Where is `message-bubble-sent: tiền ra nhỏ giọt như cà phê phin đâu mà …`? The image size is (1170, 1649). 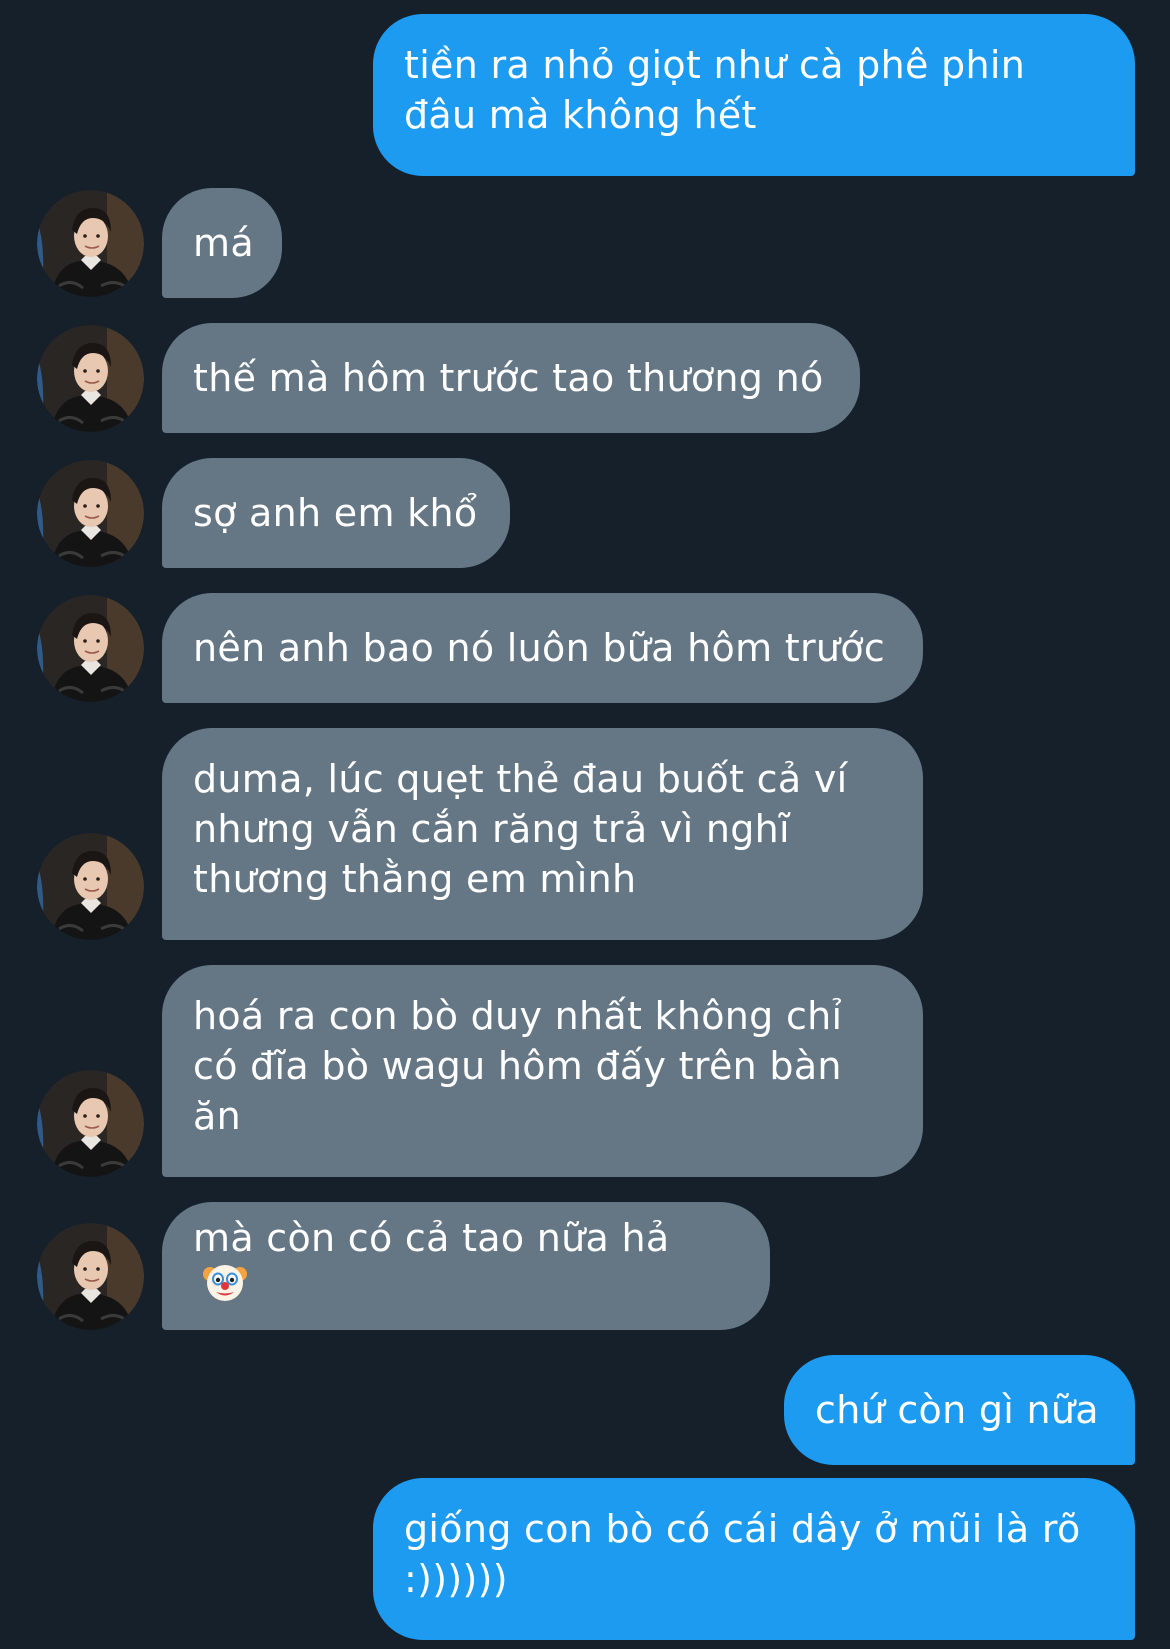 message-bubble-sent: tiền ra nhỏ giọt như cà phê phin đâu mà … is located at coordinates (754, 95).